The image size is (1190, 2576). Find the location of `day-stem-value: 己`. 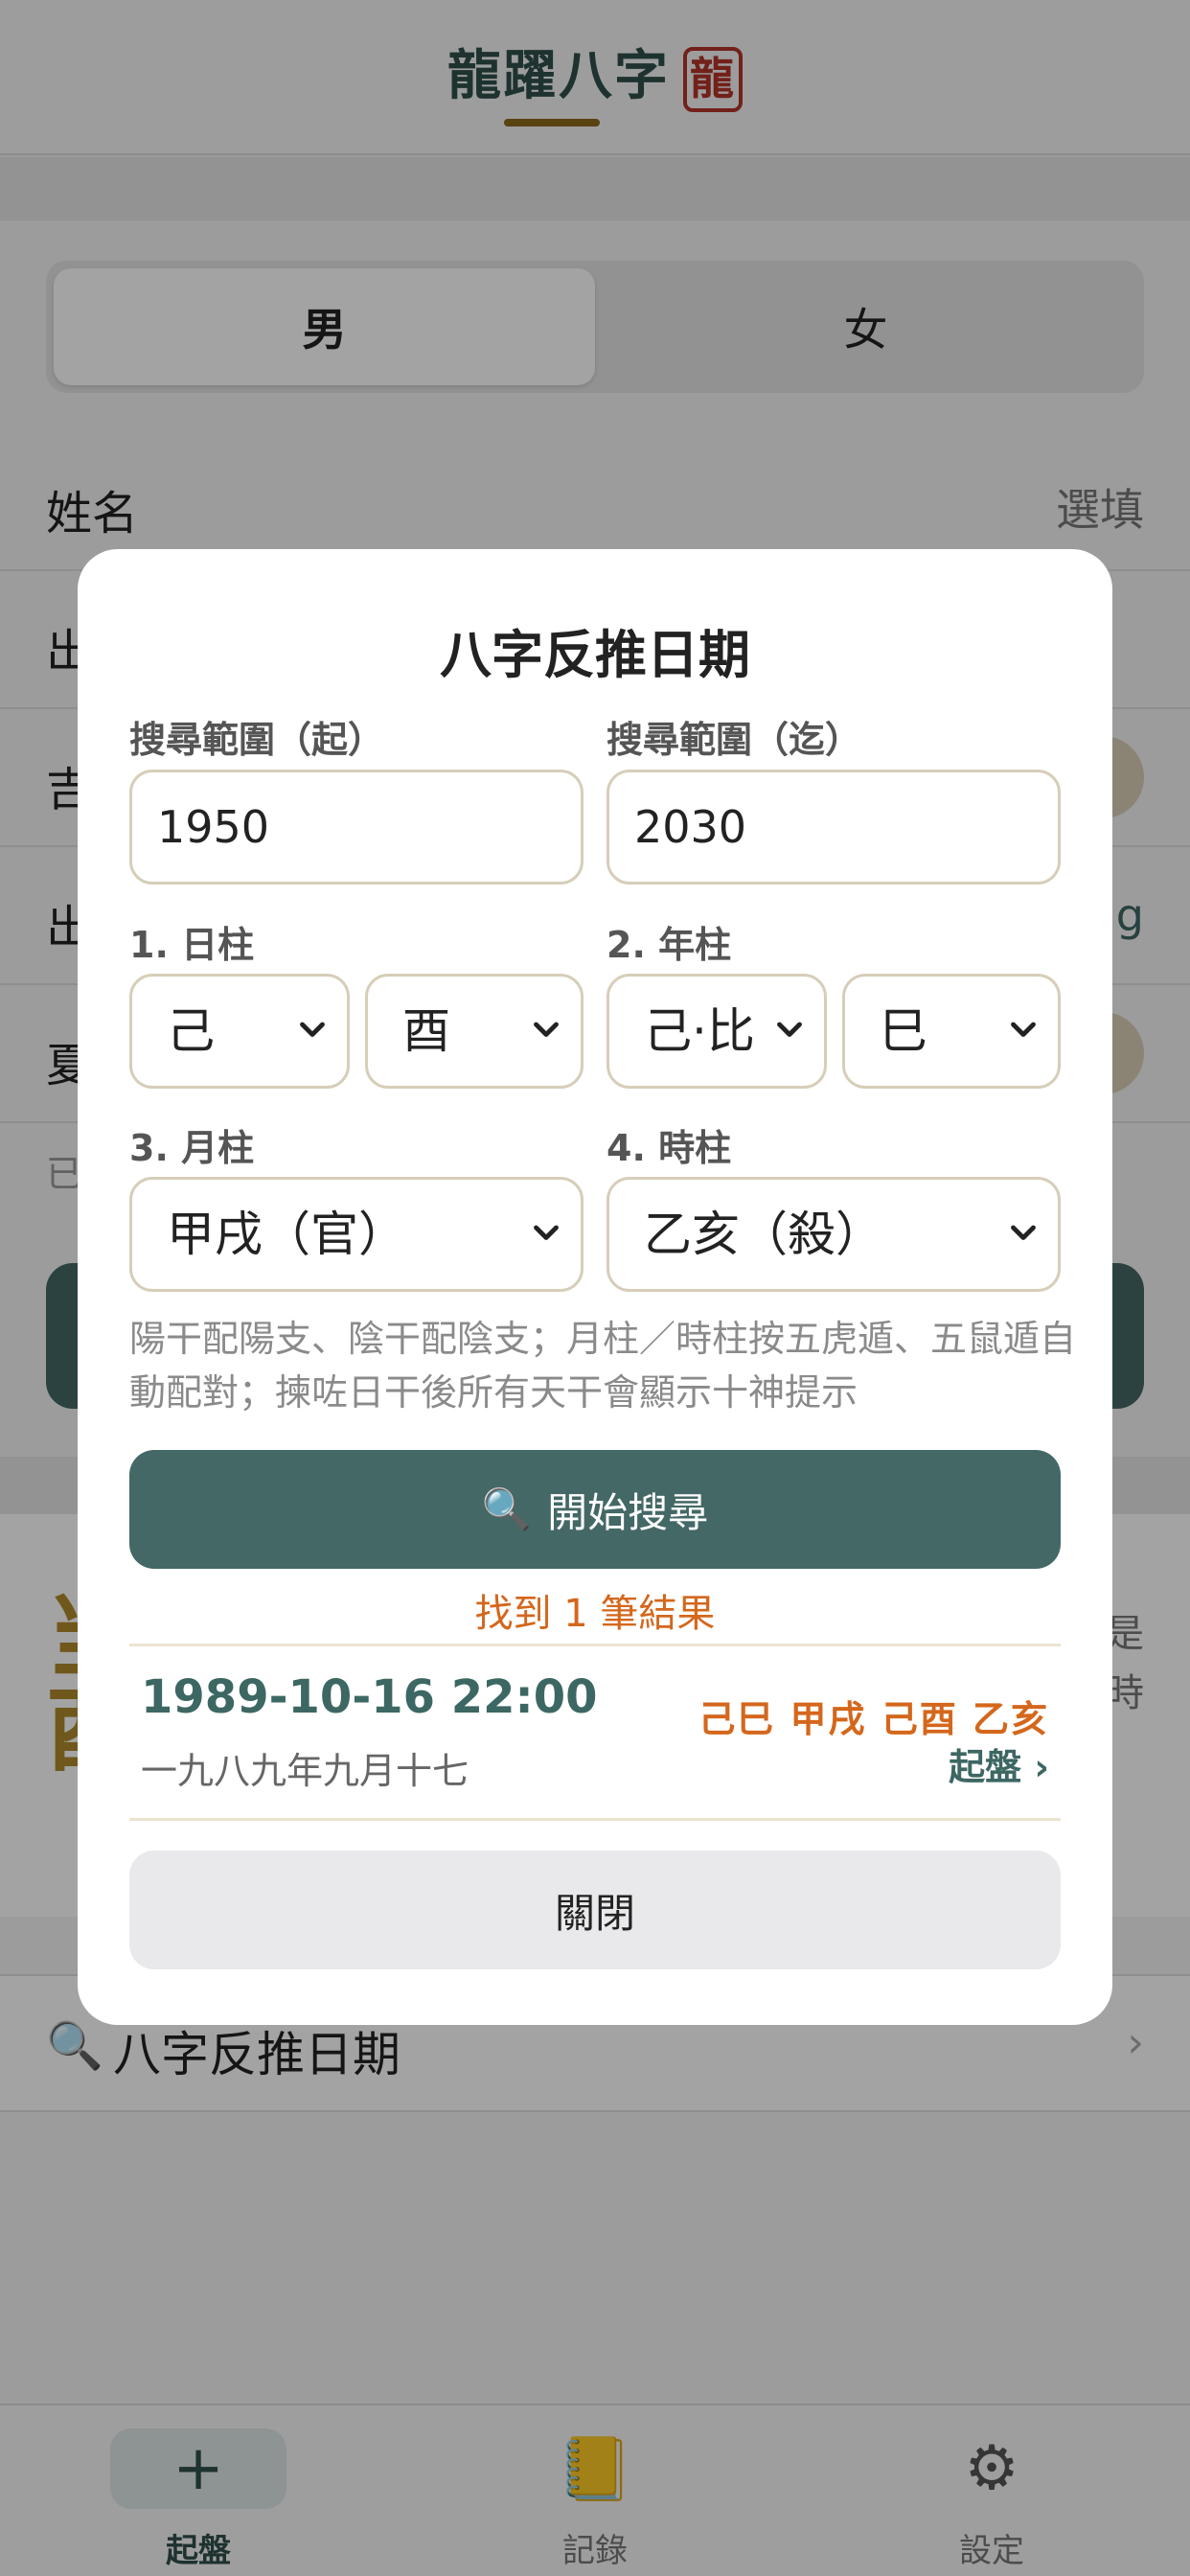

day-stem-value: 己 is located at coordinates (191, 1031).